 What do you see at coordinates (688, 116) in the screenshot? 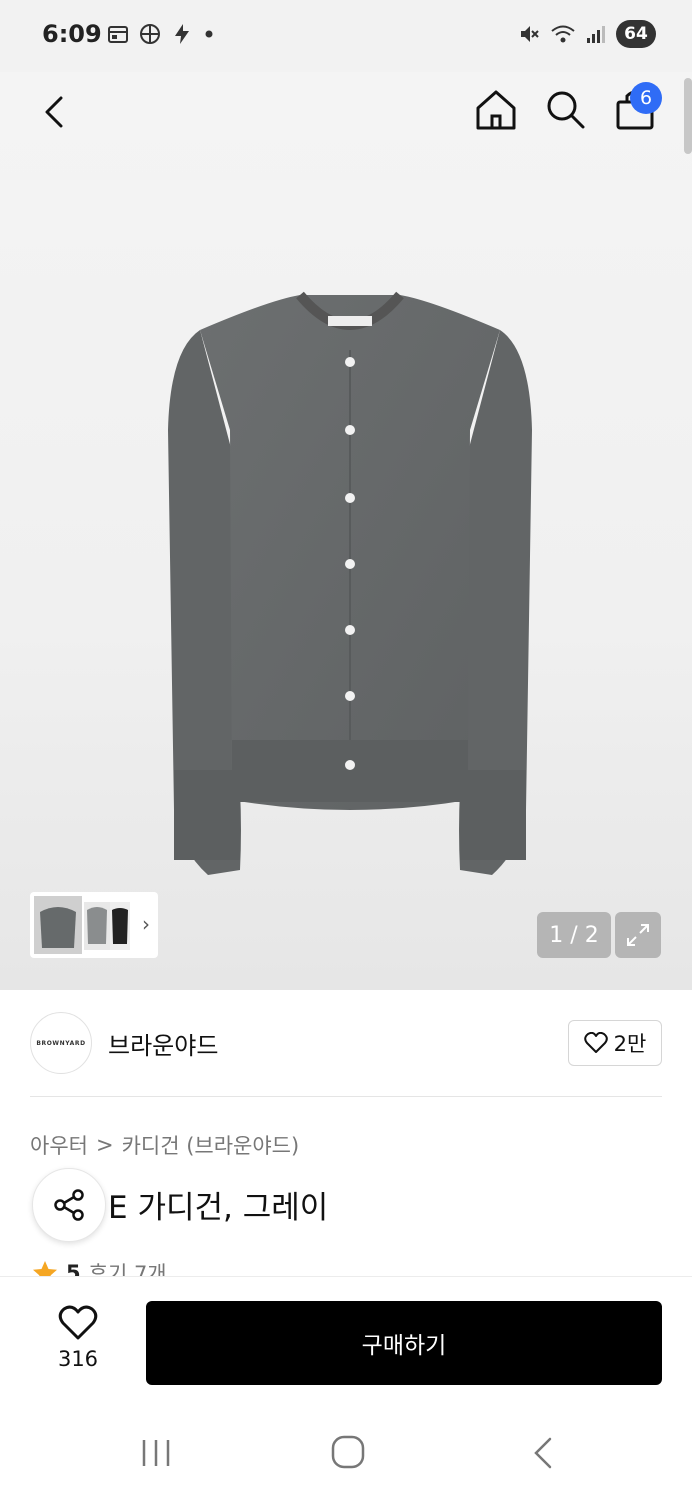
I see `scroll-indicator` at bounding box center [688, 116].